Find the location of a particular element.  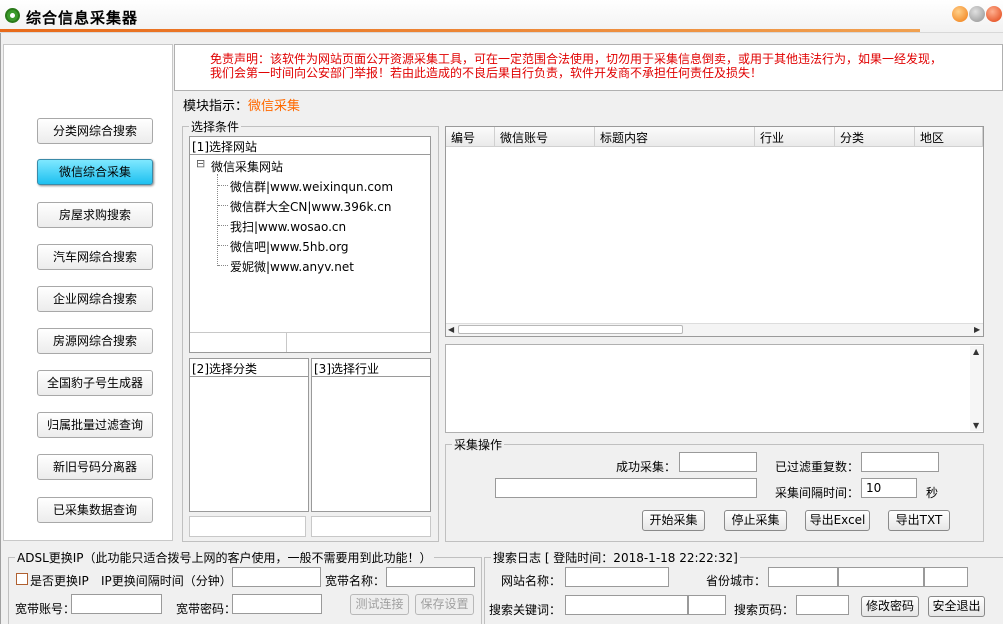

export-excel-button: 导出Excel is located at coordinates (837, 520).